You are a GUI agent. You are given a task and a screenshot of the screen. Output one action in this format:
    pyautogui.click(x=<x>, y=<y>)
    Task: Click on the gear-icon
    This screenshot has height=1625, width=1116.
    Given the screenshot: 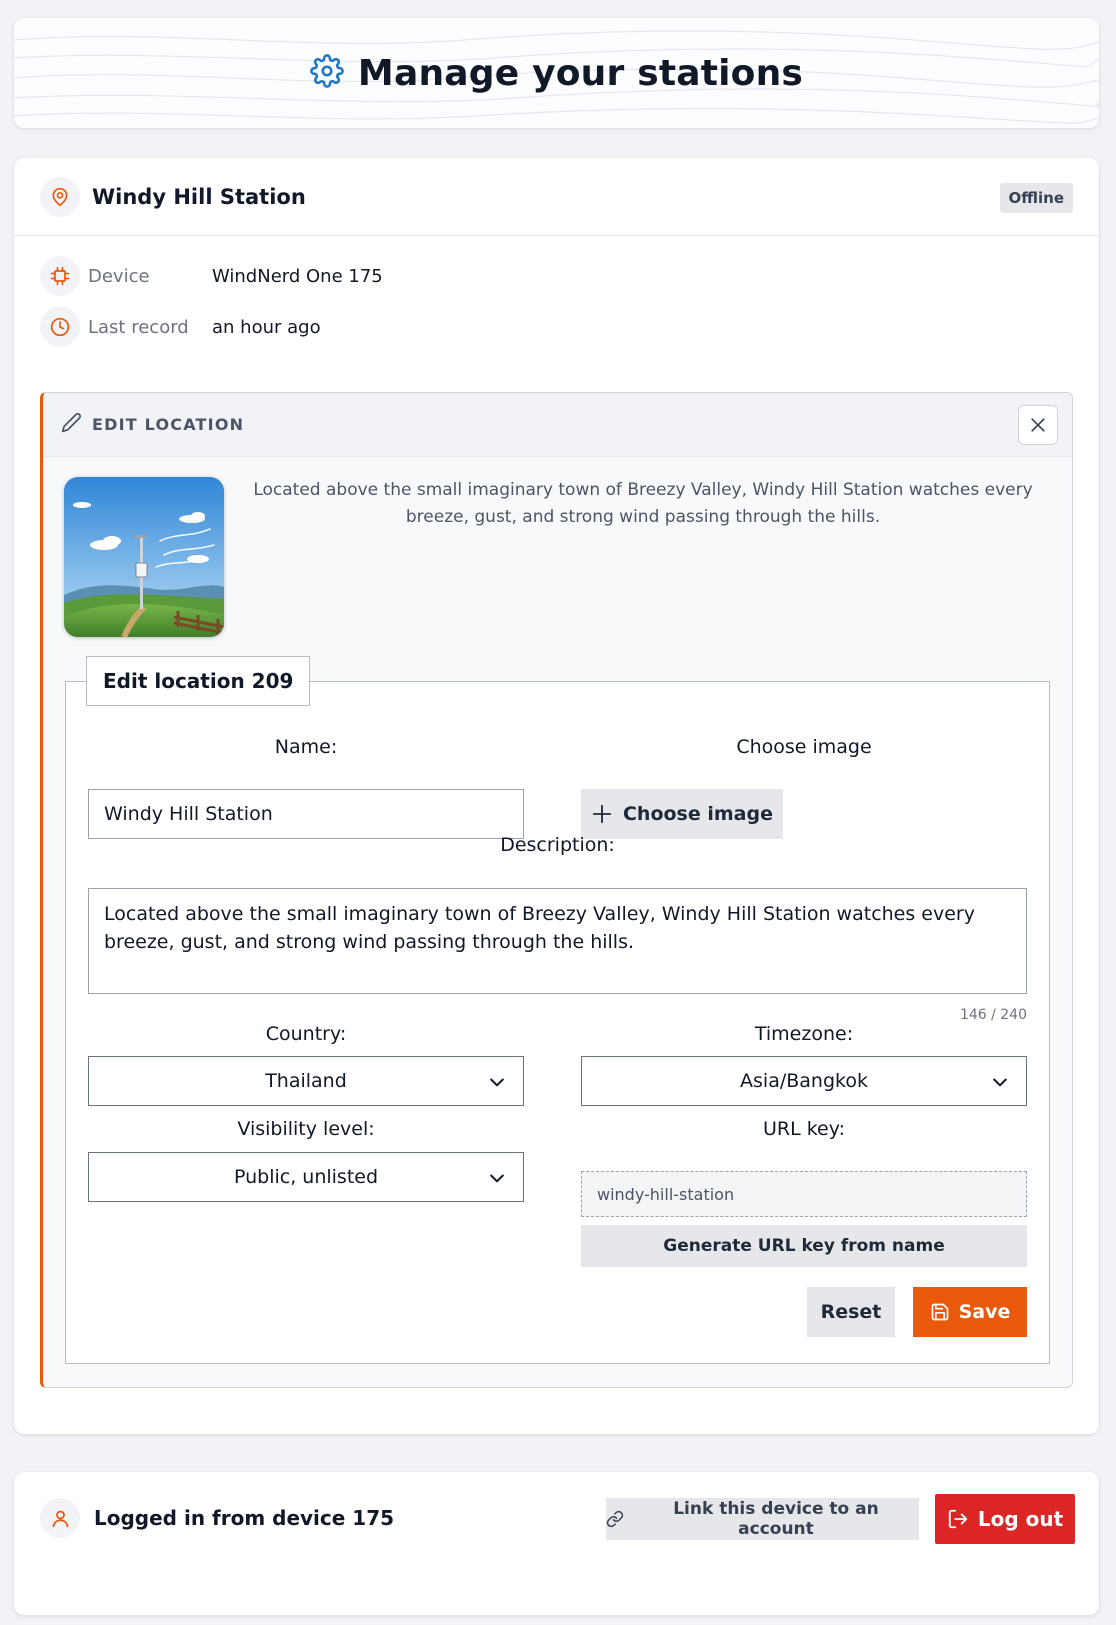 What is the action you would take?
    pyautogui.click(x=327, y=73)
    